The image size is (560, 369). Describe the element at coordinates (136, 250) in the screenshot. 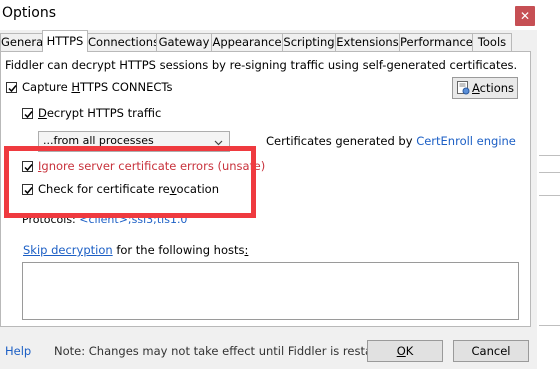

I see `skip-decryption-label: Skip decryption for the following hosts:` at that location.